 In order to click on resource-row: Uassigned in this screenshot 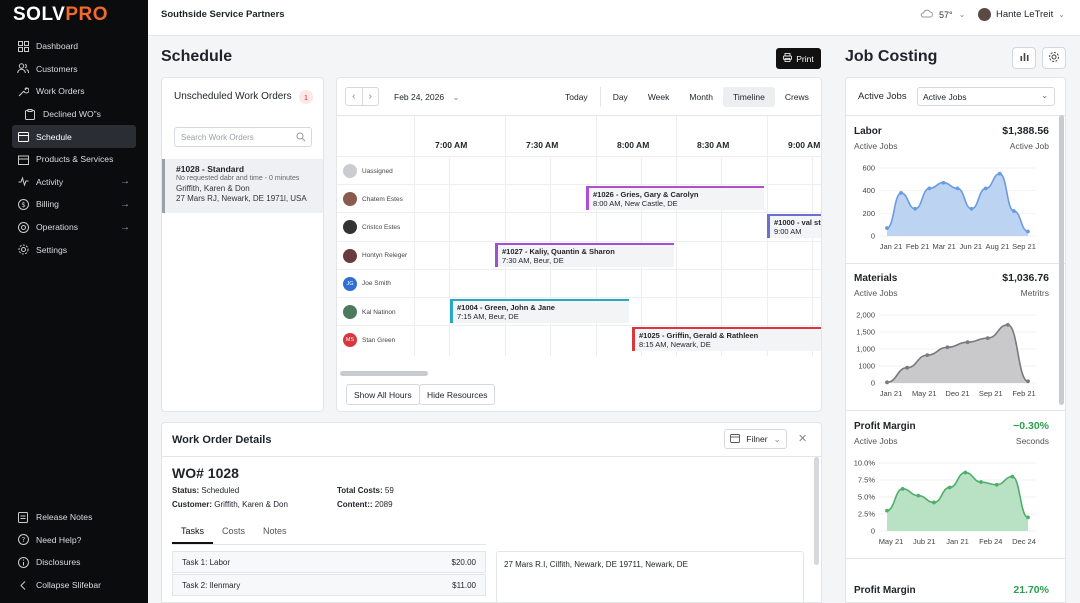, I will do `click(579, 170)`.